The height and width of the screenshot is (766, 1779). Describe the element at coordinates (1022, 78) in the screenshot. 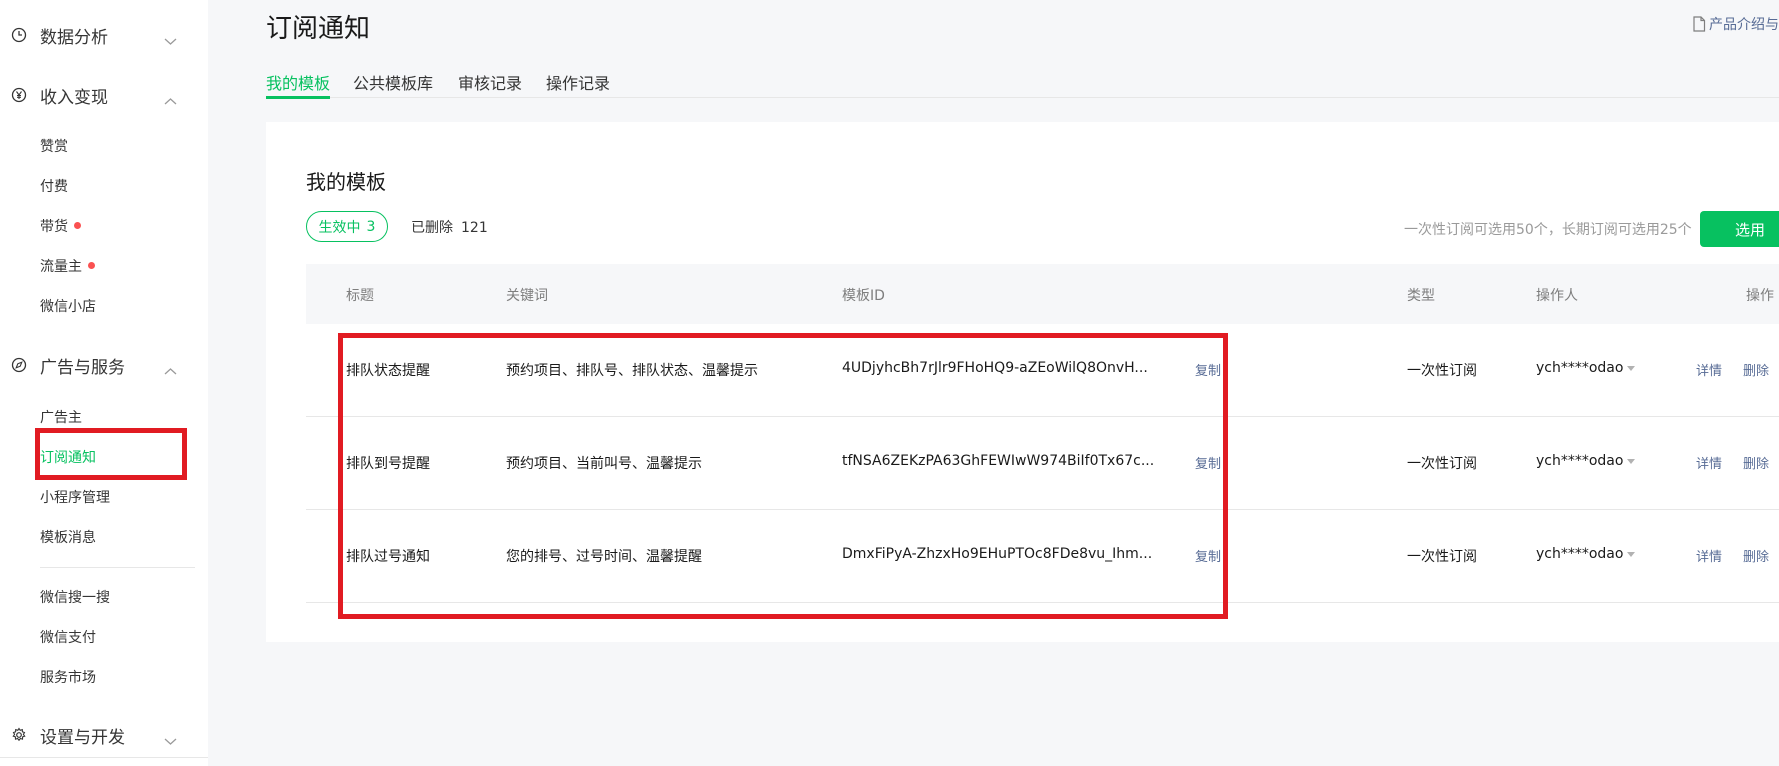

I see `tab-bar: 我的模板 公共模板库 审核记录 操作记录` at that location.